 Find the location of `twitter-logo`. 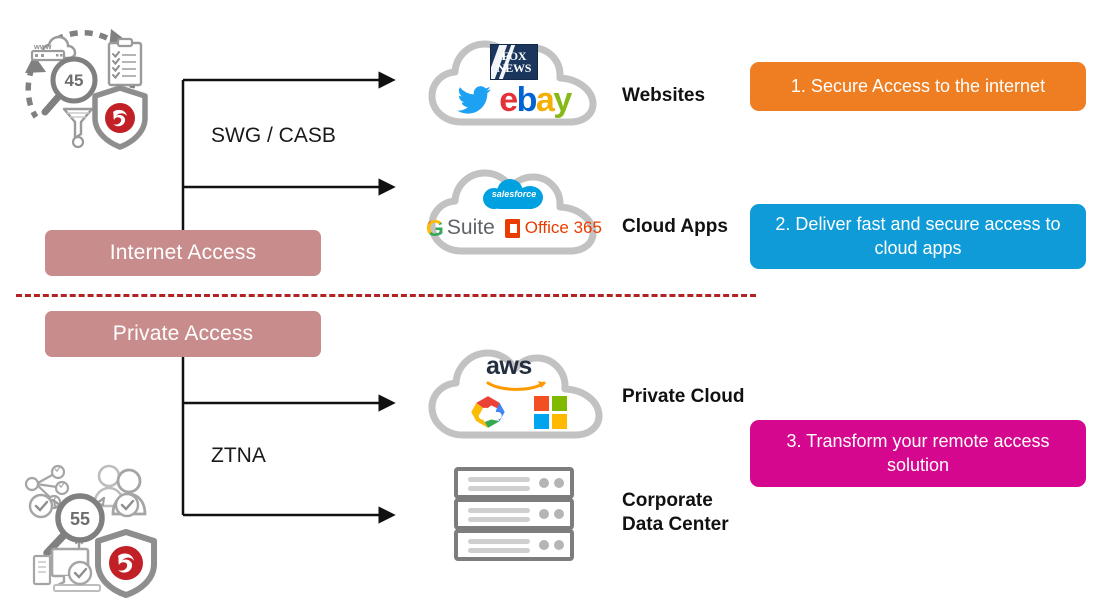

twitter-logo is located at coordinates (474, 99).